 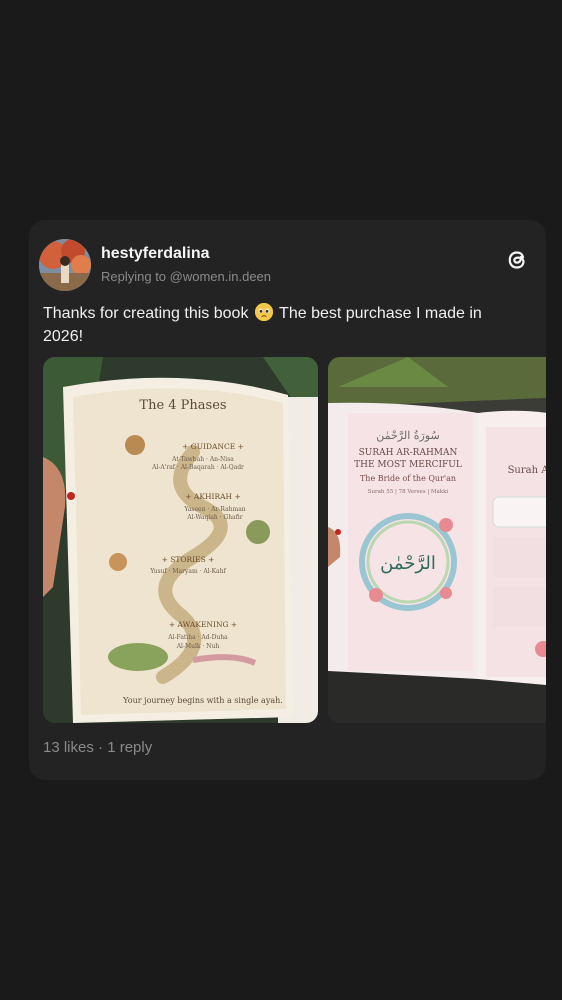 What do you see at coordinates (408, 453) in the screenshot?
I see `page-title-line1: SURAH AR-RAHMAN` at bounding box center [408, 453].